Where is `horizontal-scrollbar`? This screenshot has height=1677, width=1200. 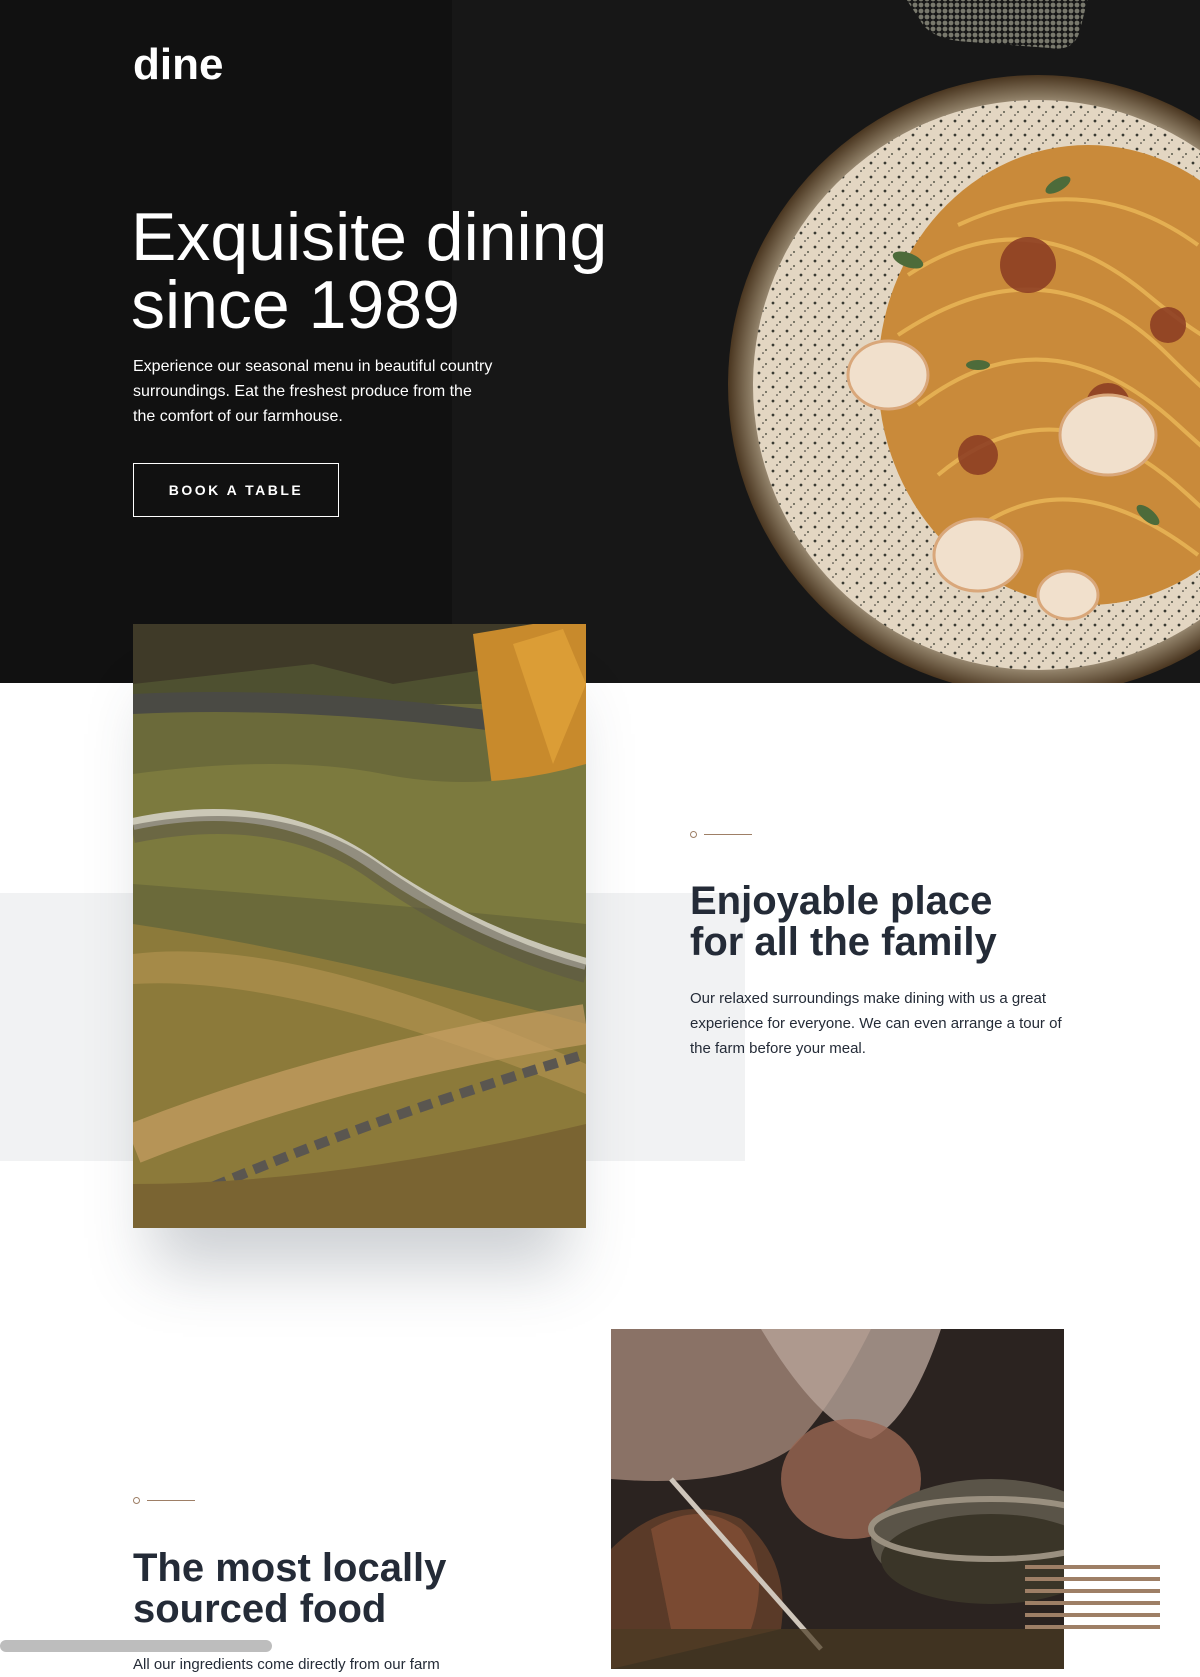 horizontal-scrollbar is located at coordinates (136, 1646).